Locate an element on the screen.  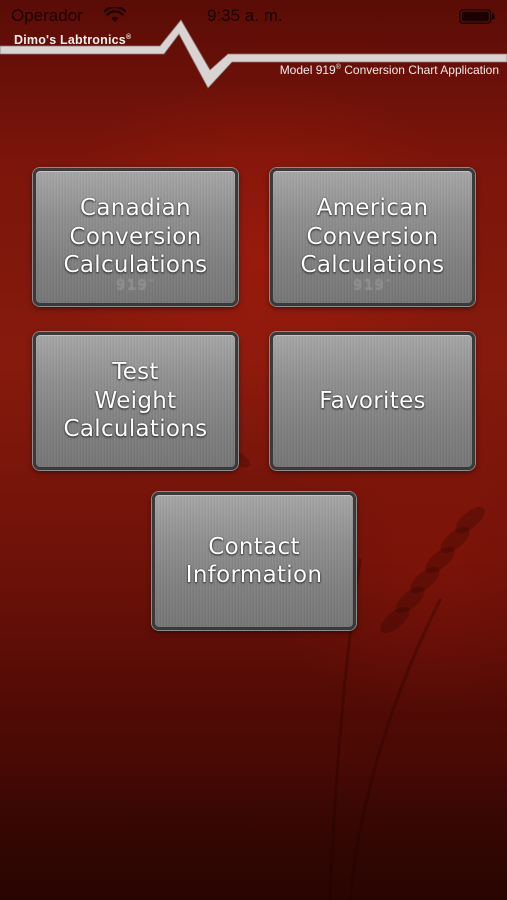
american-conversion-label: American Conversion Calculations is located at coordinates (372, 237).